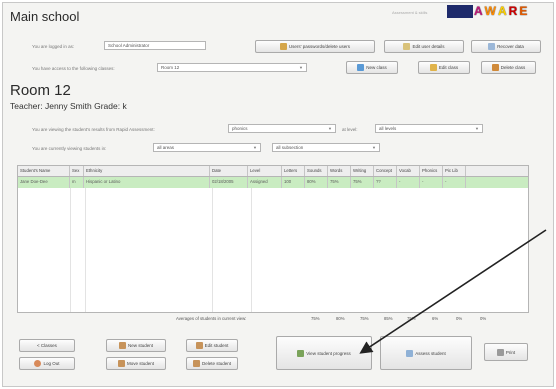 Image resolution: width=556 pixels, height=389 pixels. I want to click on callout-arrow, so click(453, 291).